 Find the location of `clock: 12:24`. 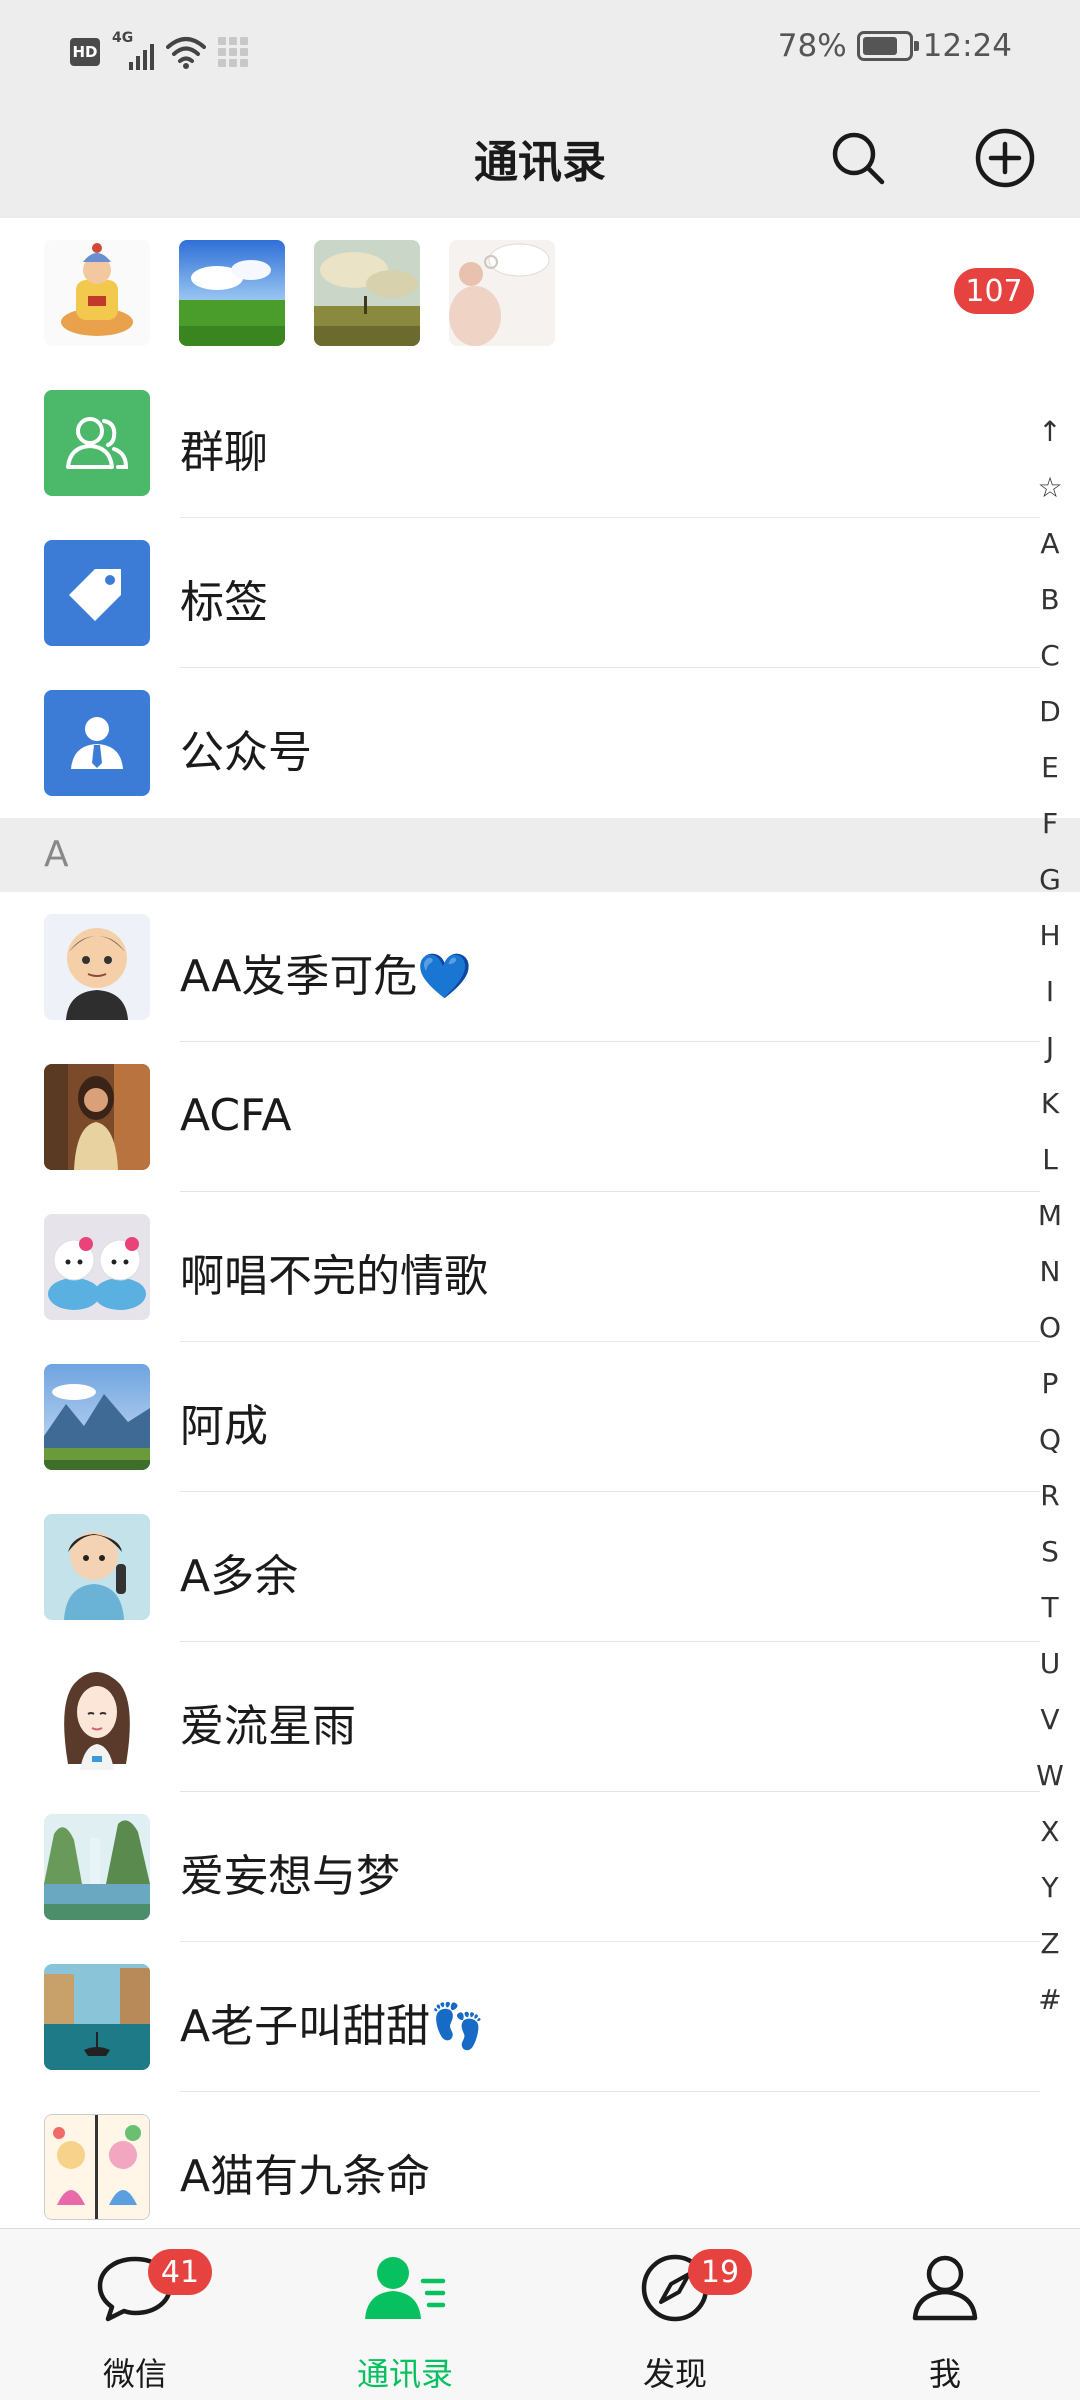

clock: 12:24 is located at coordinates (967, 46).